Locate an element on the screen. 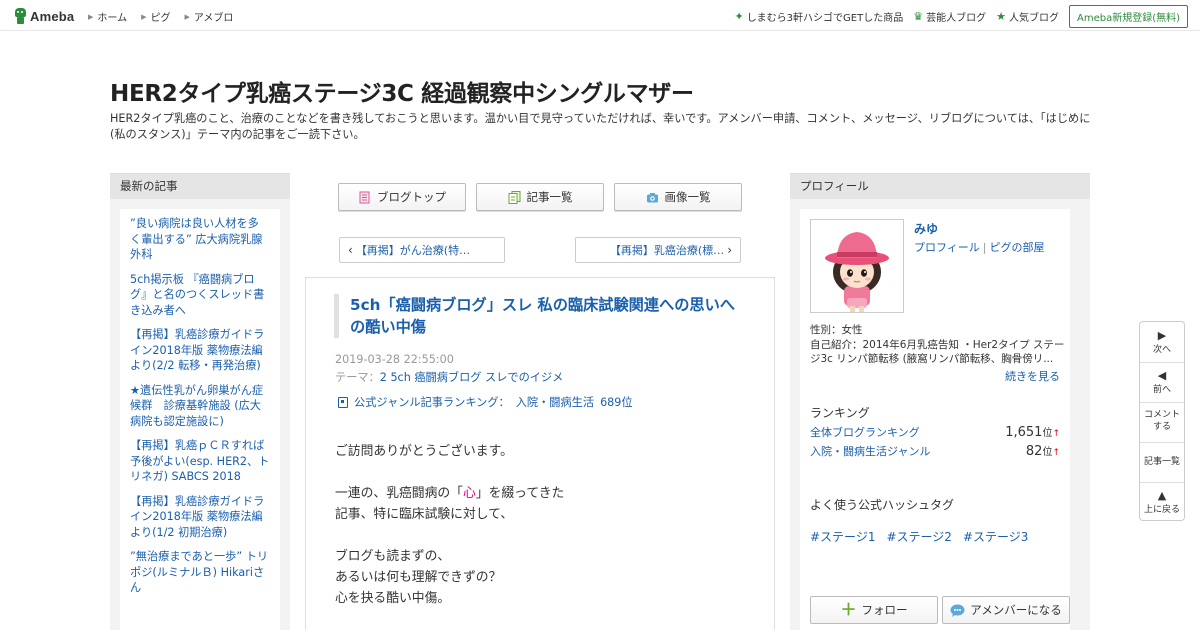  camera-icon is located at coordinates (652, 197).